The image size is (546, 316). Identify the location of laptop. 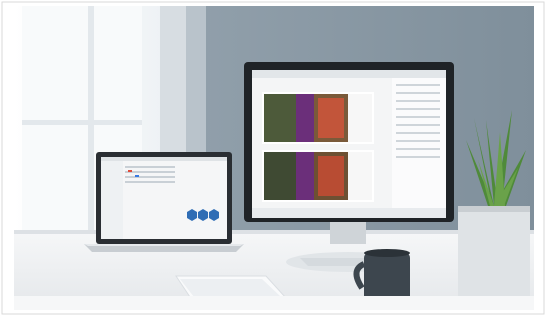
(164, 202).